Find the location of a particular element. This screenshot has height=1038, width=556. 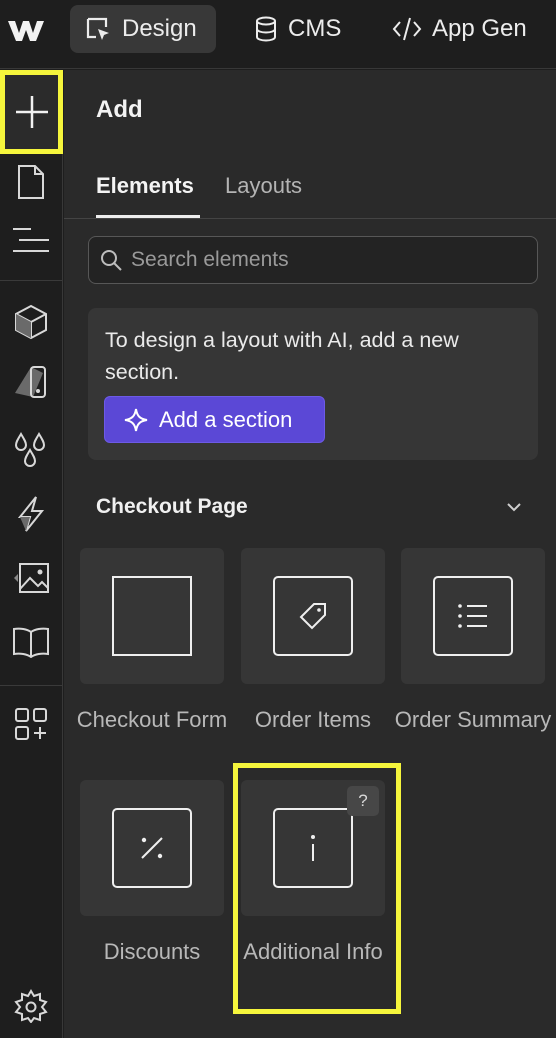

square-icon is located at coordinates (152, 616).